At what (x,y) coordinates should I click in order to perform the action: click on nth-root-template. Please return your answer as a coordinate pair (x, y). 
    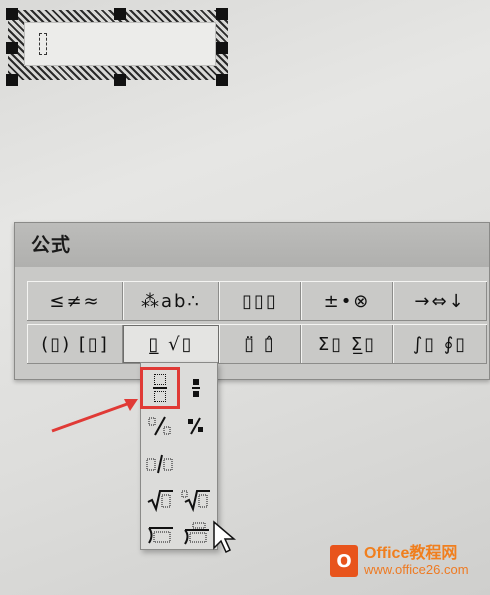
    Looking at the image, I should click on (196, 500).